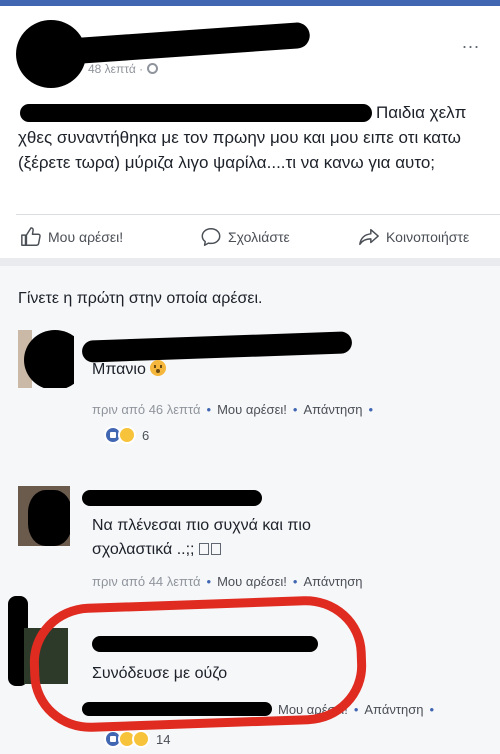 This screenshot has width=500, height=754. Describe the element at coordinates (158, 368) in the screenshot. I see `surprised-emoji-icon` at that location.